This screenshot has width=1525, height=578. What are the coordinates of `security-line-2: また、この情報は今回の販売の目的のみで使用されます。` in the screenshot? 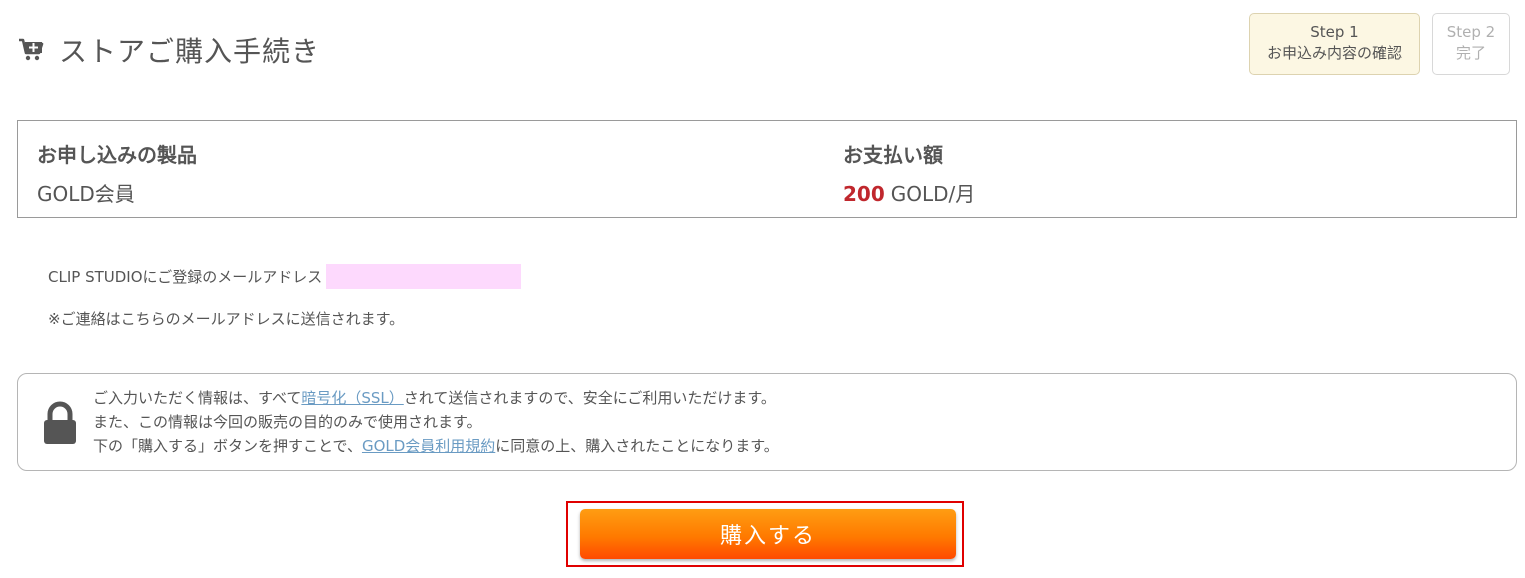 It's located at (287, 422).